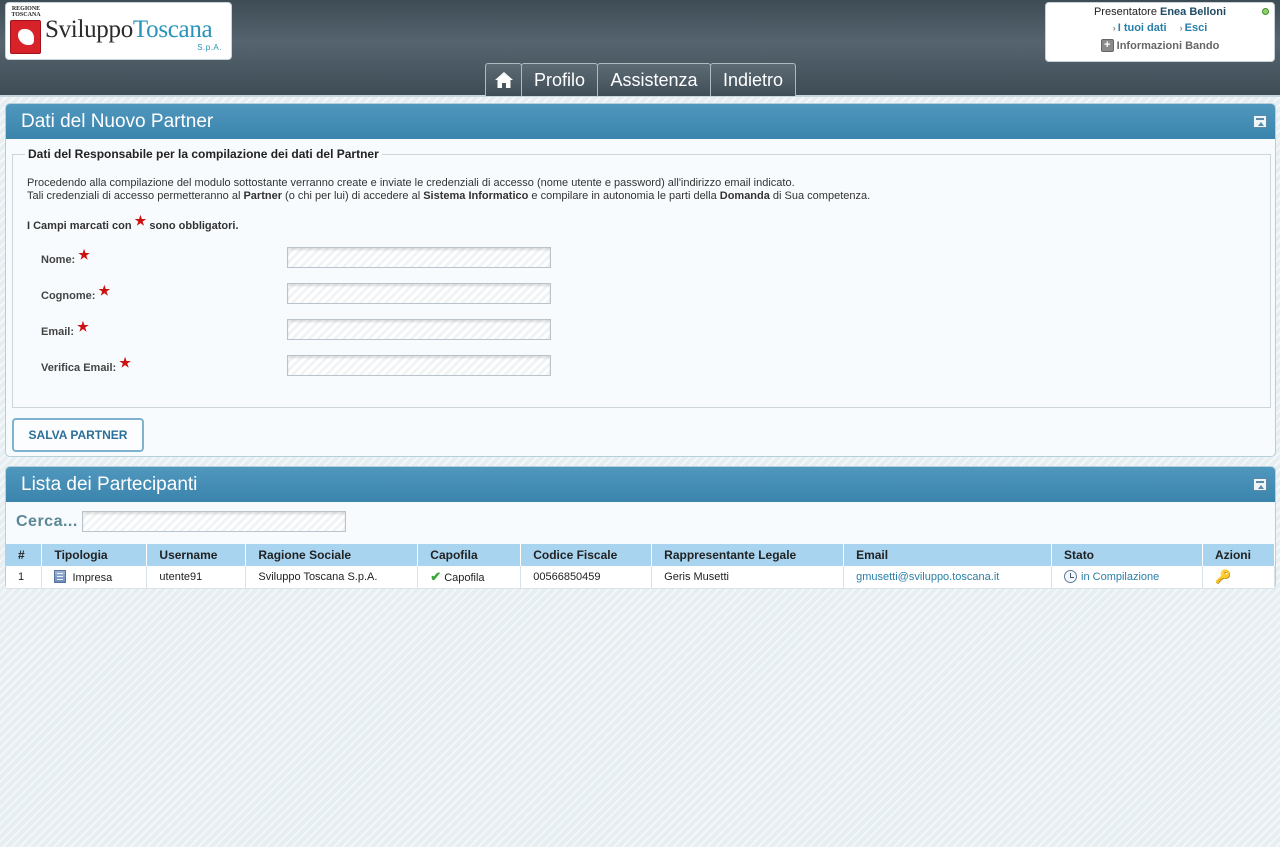 This screenshot has height=847, width=1280. I want to click on cell-rappresentante: Geris Musetti, so click(748, 577).